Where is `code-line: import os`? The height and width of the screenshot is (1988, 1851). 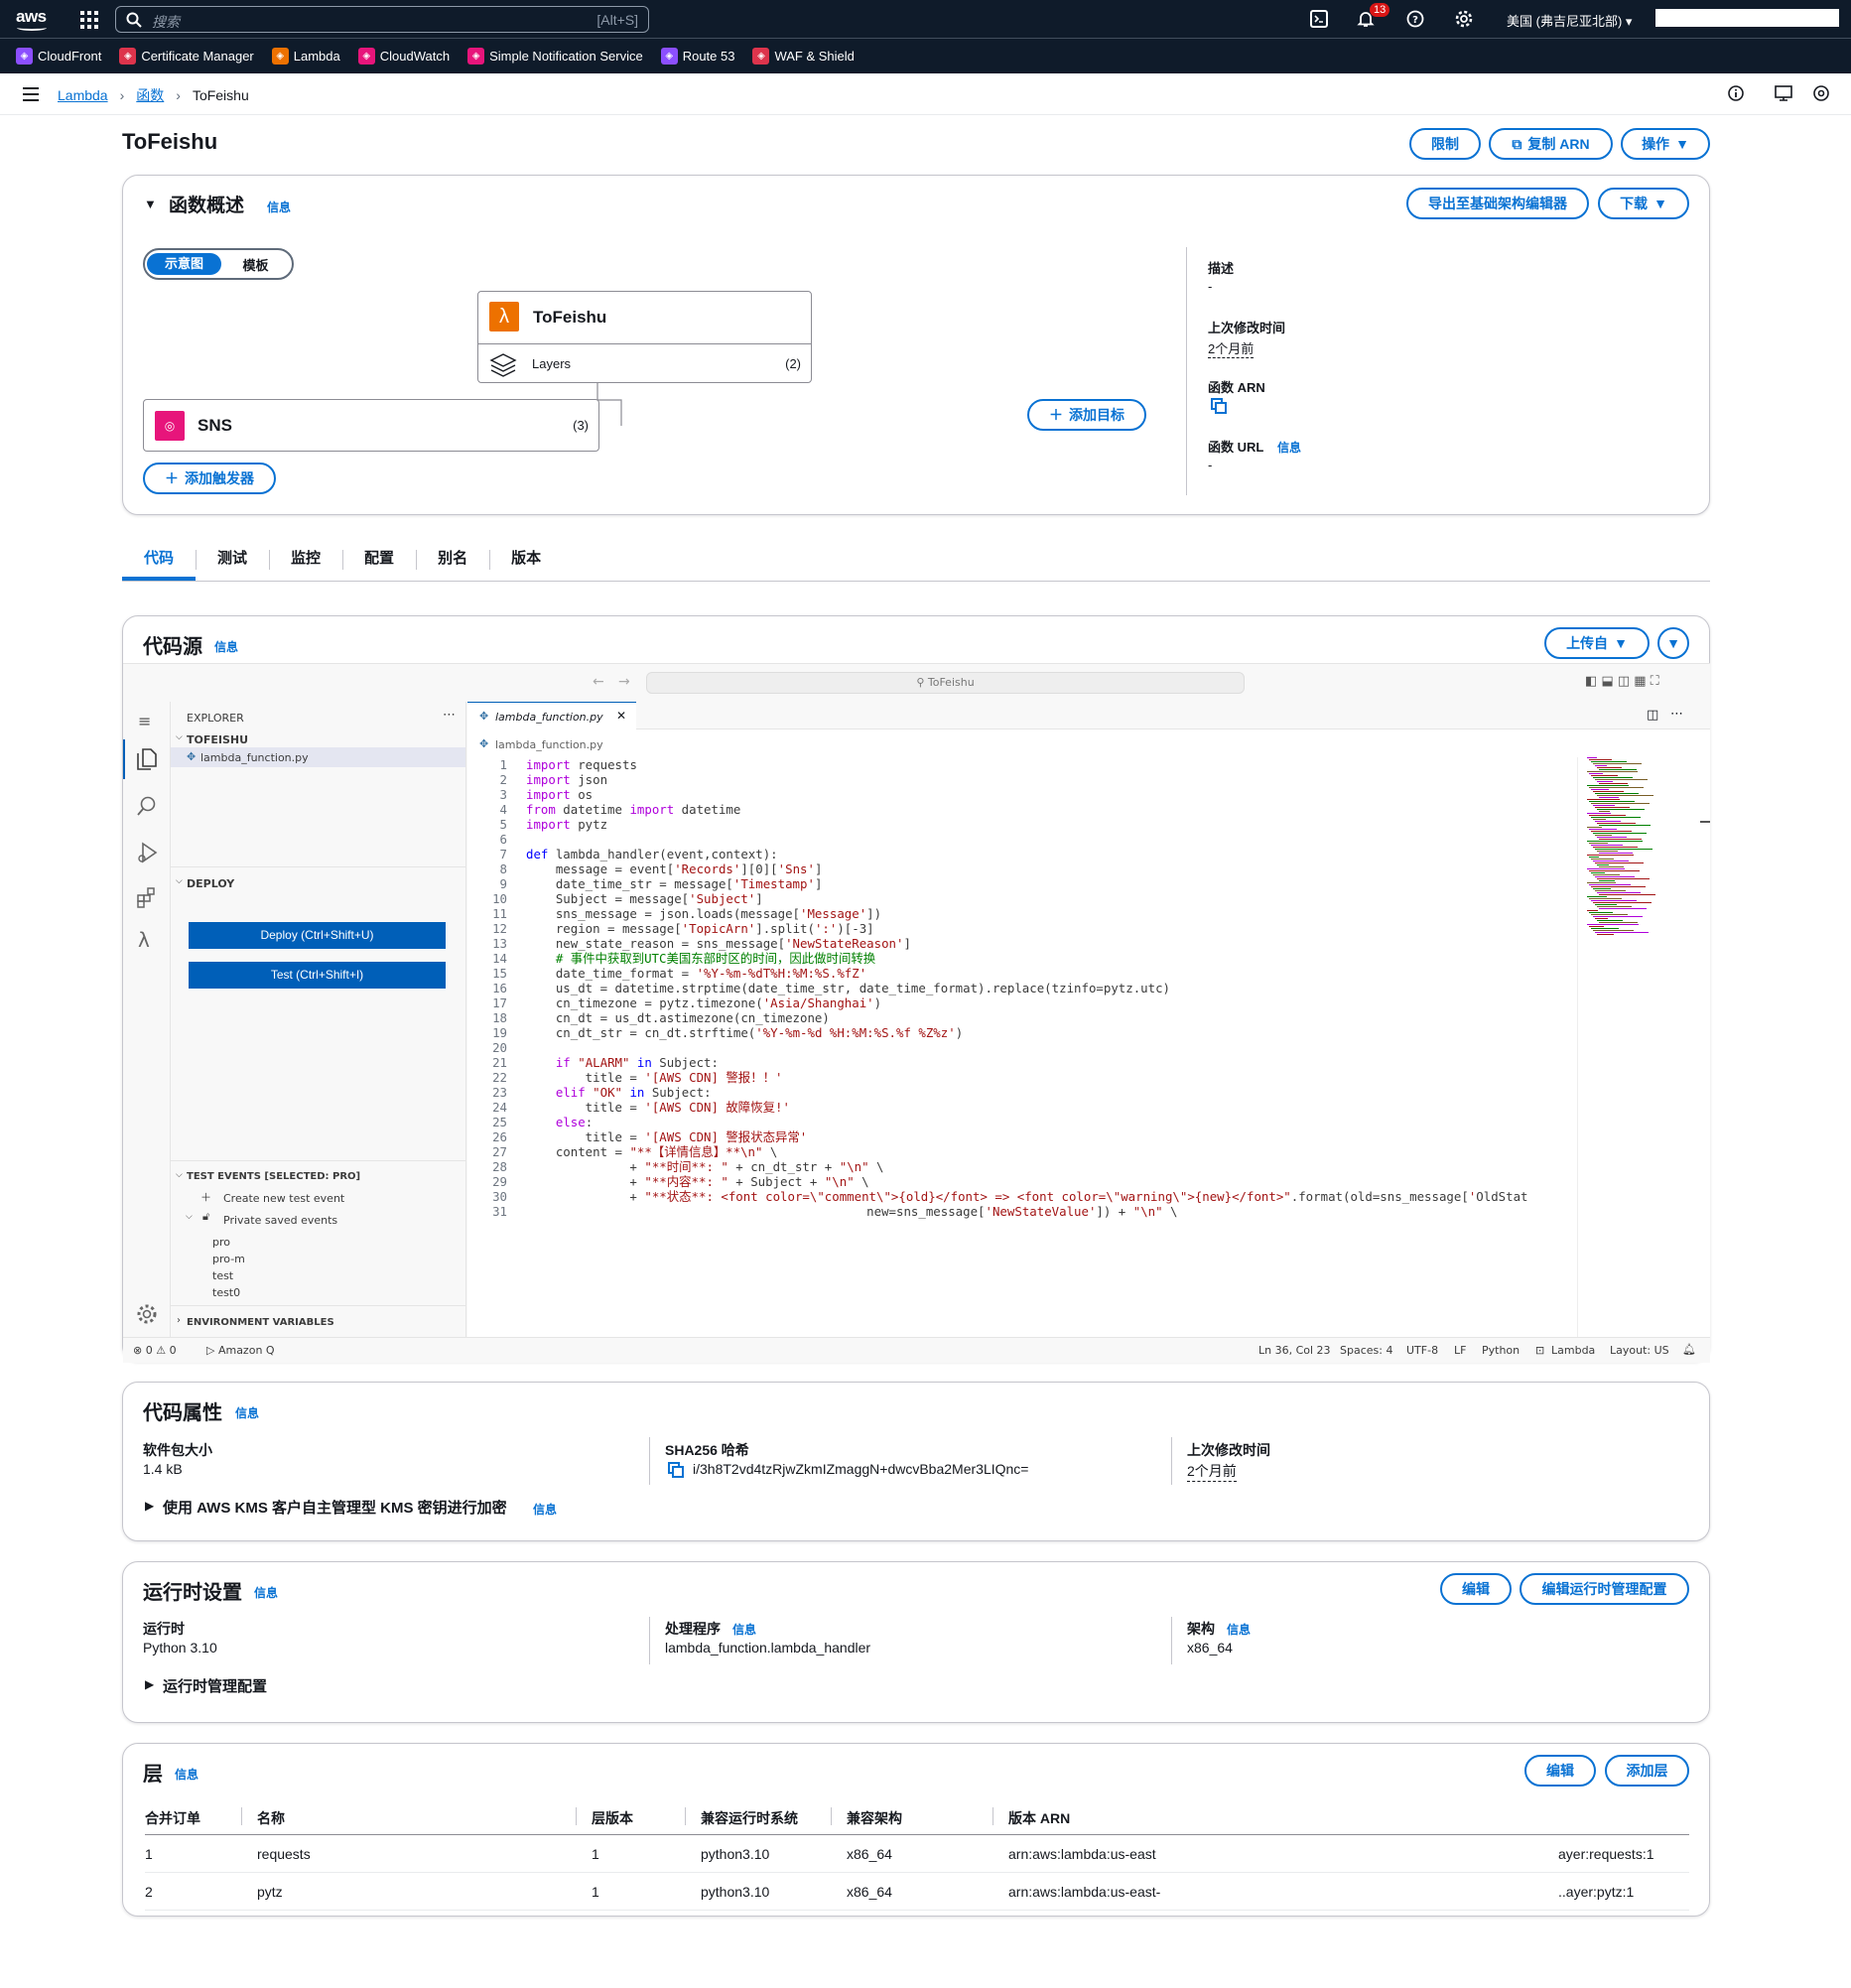
code-line: import os is located at coordinates (559, 794).